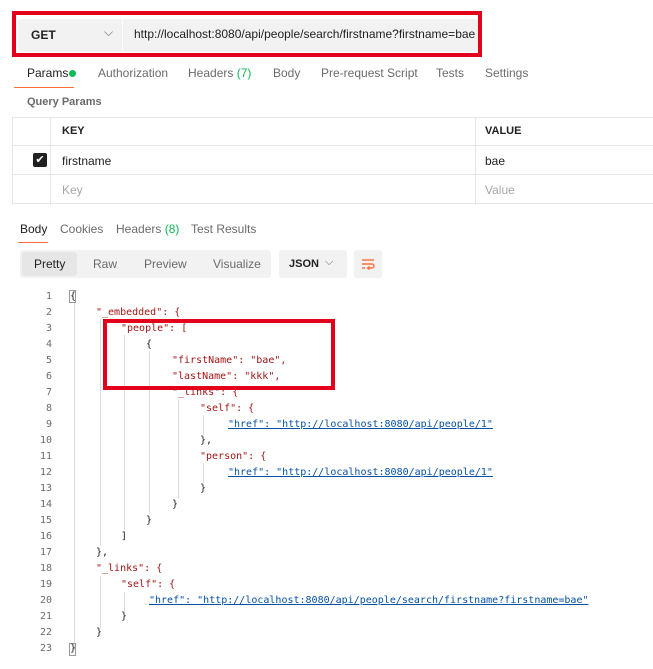 The image size is (653, 669). I want to click on line-number: 7, so click(48, 392).